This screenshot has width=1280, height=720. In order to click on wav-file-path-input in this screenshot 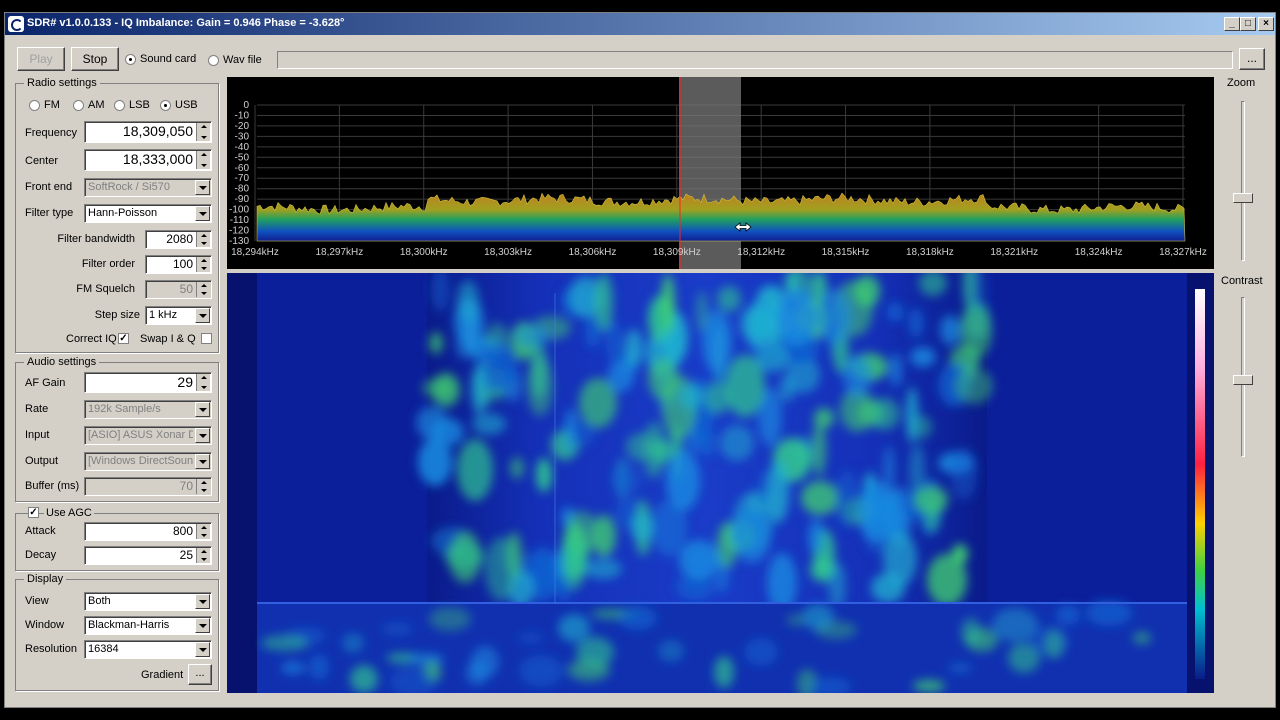, I will do `click(755, 60)`.